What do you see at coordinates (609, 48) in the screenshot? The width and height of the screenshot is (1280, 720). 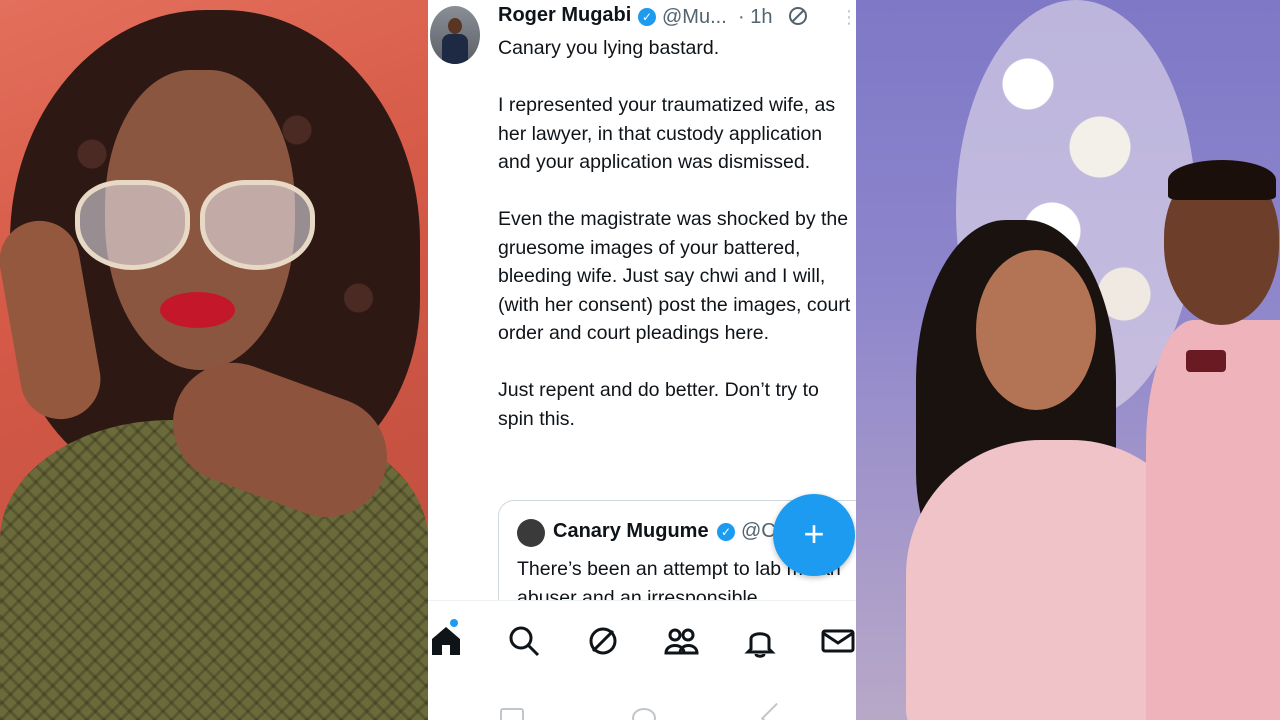 I see `tweet-paragraph: Canary you lying bastard.` at bounding box center [609, 48].